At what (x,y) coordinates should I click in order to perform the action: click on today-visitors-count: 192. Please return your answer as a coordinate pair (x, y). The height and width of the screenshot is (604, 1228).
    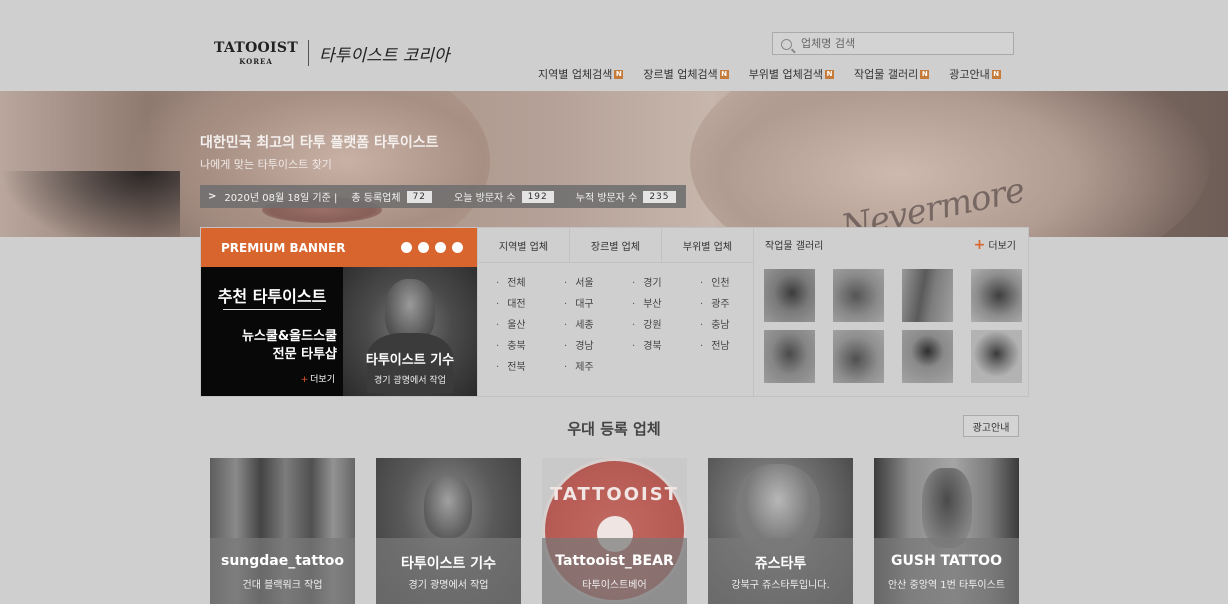
    Looking at the image, I should click on (537, 196).